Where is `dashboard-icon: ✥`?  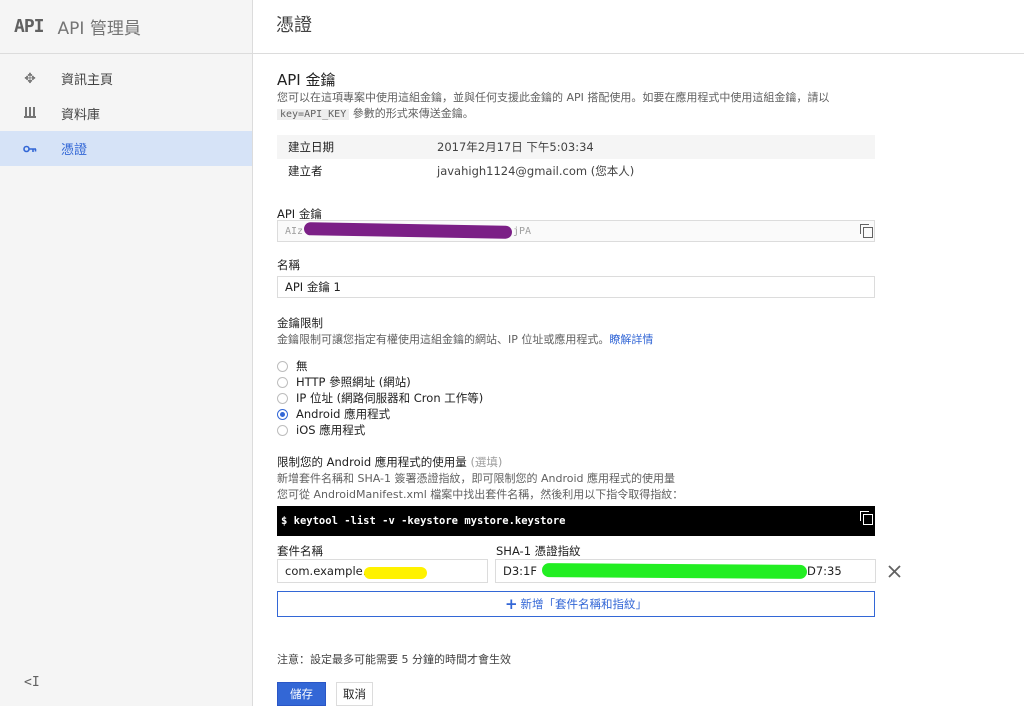 dashboard-icon: ✥ is located at coordinates (30, 78).